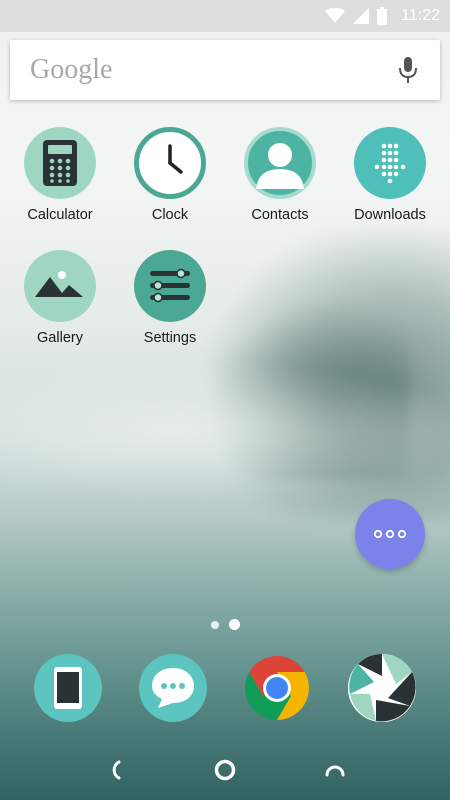  Describe the element at coordinates (170, 163) in the screenshot. I see `clock-icon` at that location.